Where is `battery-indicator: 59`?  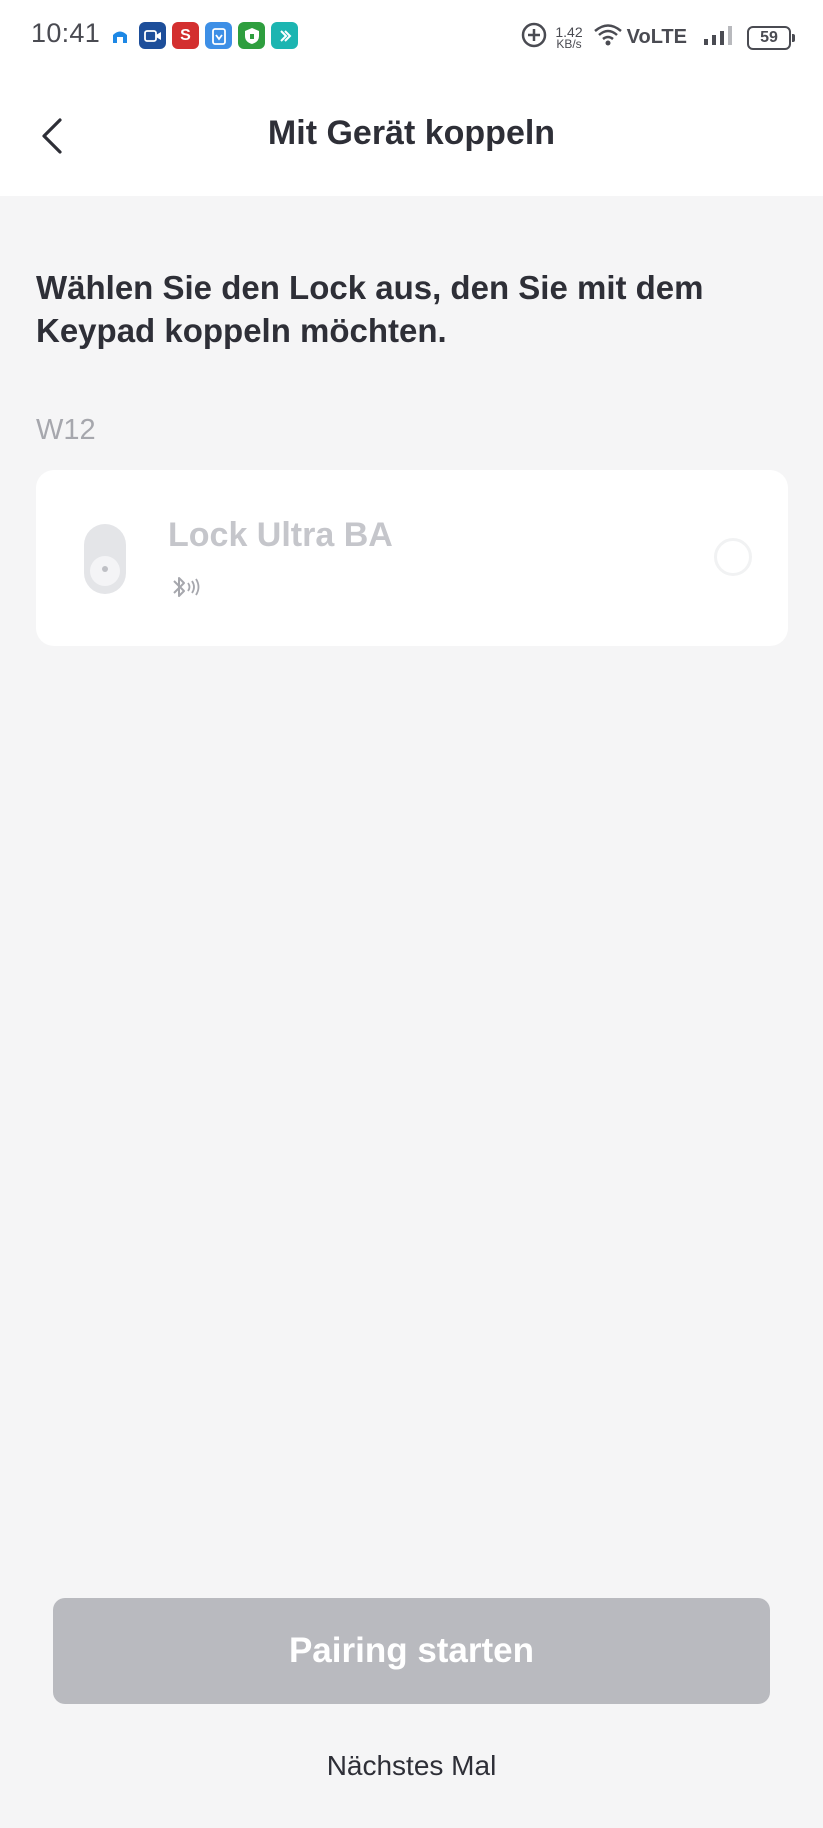
battery-indicator: 59 is located at coordinates (771, 37).